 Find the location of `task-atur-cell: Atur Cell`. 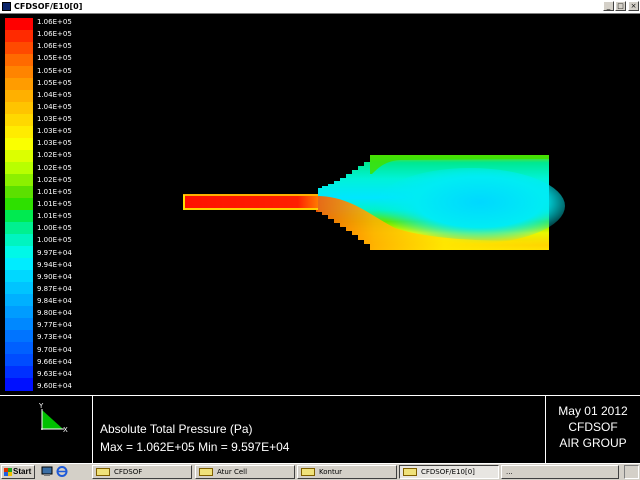

task-atur-cell: Atur Cell is located at coordinates (245, 472).